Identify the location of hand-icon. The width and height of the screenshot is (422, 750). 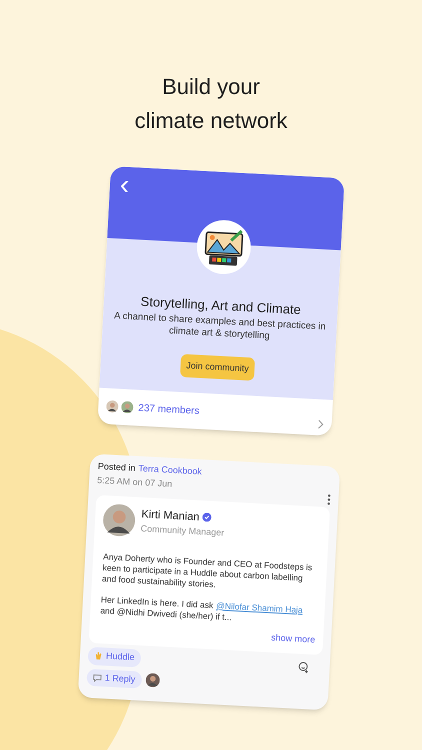
(99, 656).